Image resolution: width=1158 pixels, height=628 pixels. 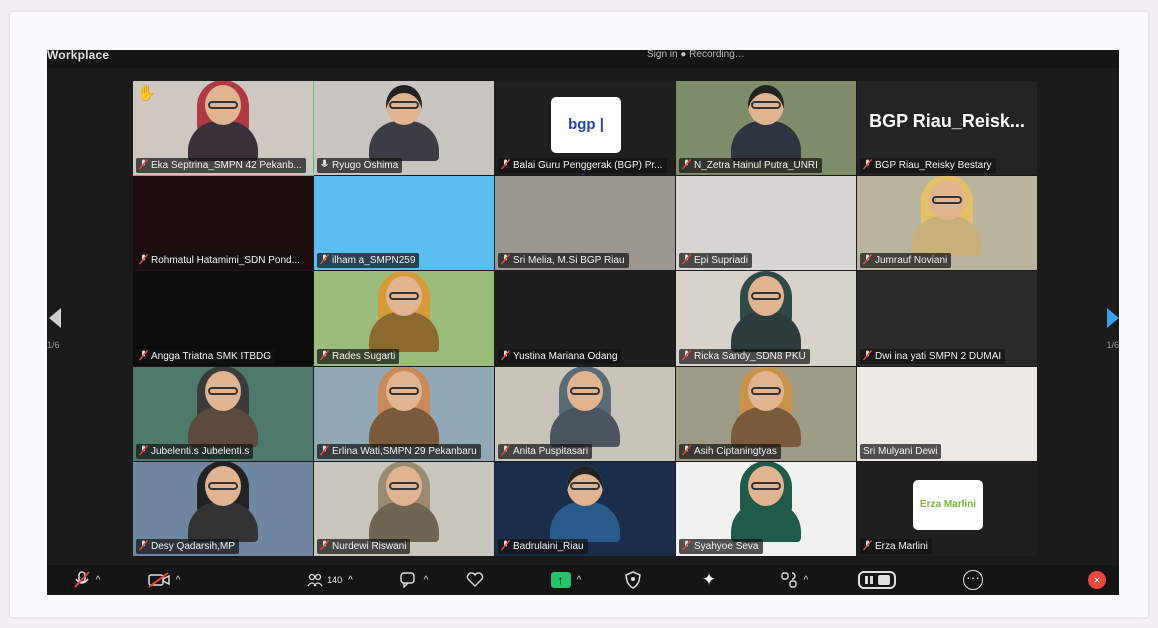 What do you see at coordinates (877, 580) in the screenshot?
I see `record-button` at bounding box center [877, 580].